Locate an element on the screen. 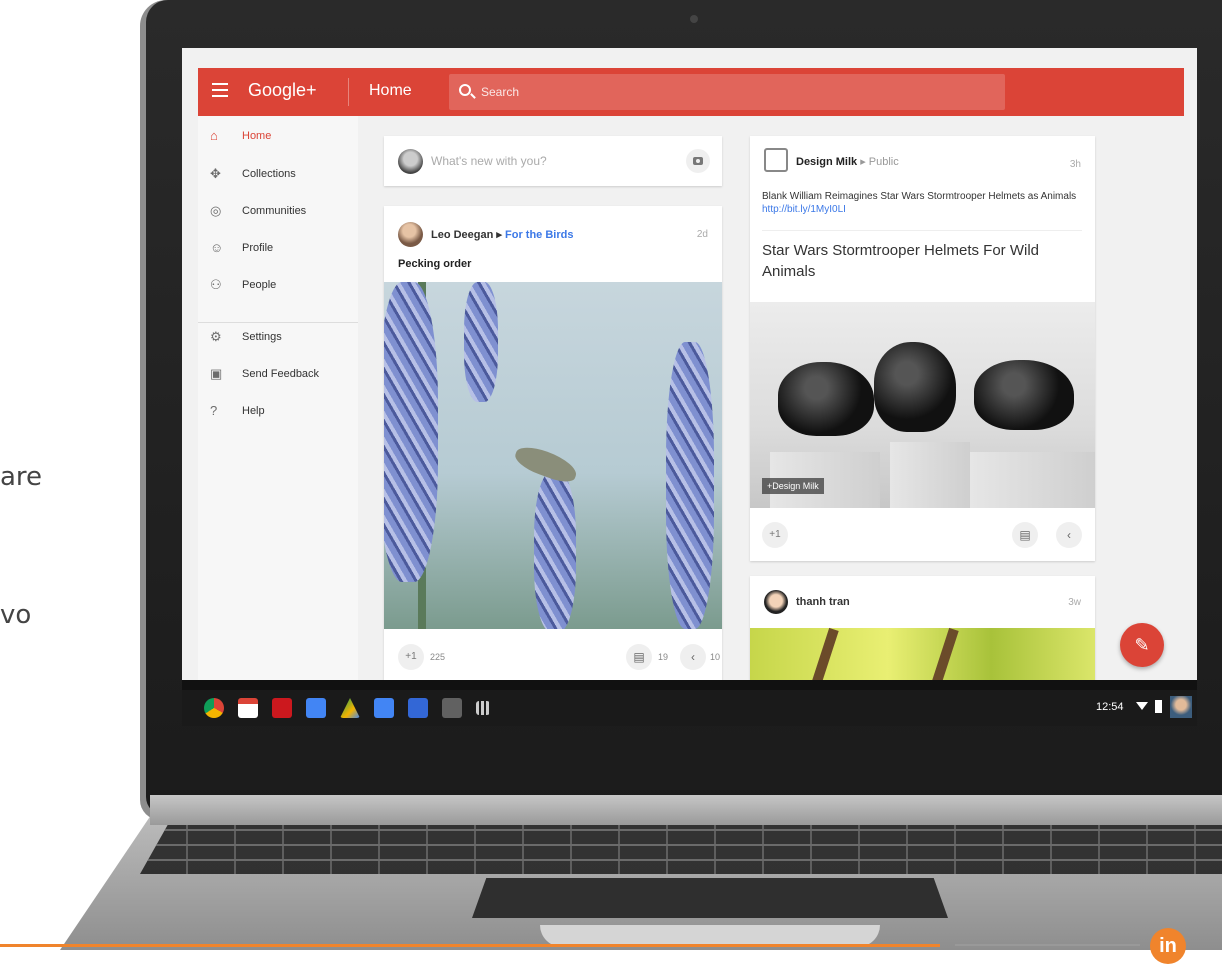 The image size is (1222, 977). post-image-helmets: +Design Milk is located at coordinates (922, 405).